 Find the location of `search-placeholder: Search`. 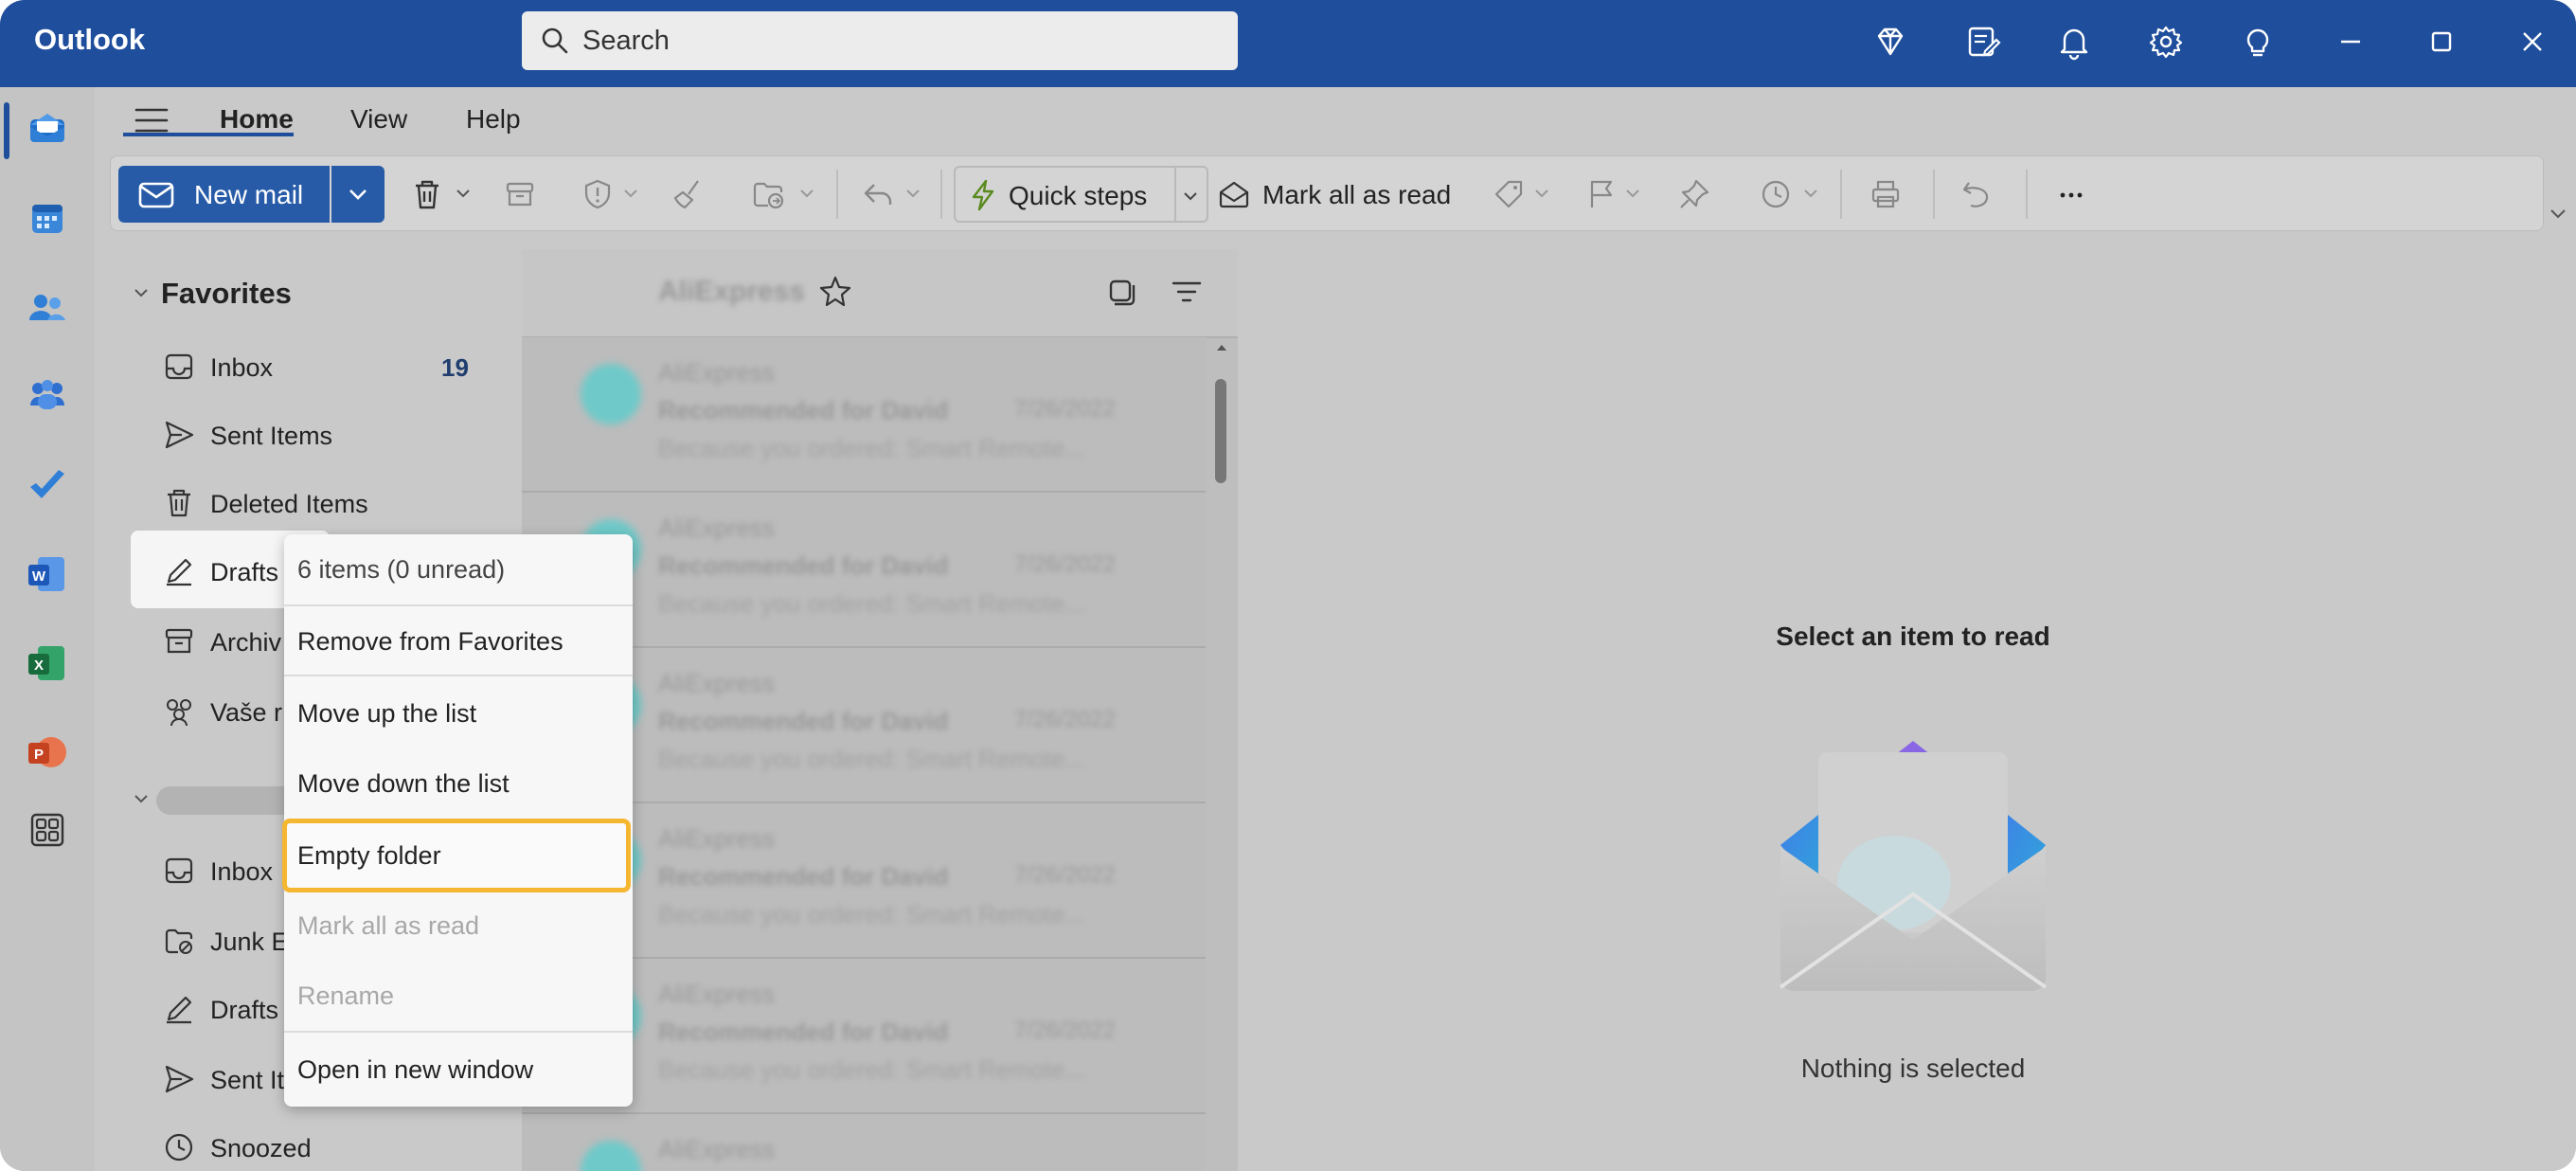

search-placeholder: Search is located at coordinates (626, 41).